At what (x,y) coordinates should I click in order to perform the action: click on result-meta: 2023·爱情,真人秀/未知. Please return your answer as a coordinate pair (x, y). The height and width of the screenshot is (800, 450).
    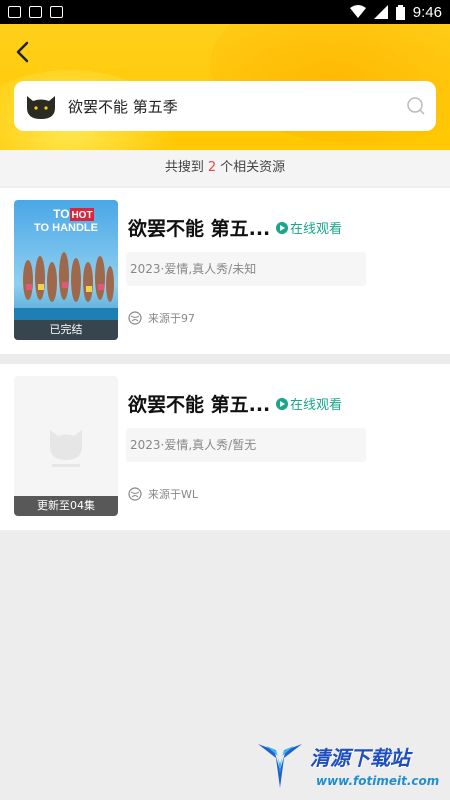
    Looking at the image, I should click on (246, 269).